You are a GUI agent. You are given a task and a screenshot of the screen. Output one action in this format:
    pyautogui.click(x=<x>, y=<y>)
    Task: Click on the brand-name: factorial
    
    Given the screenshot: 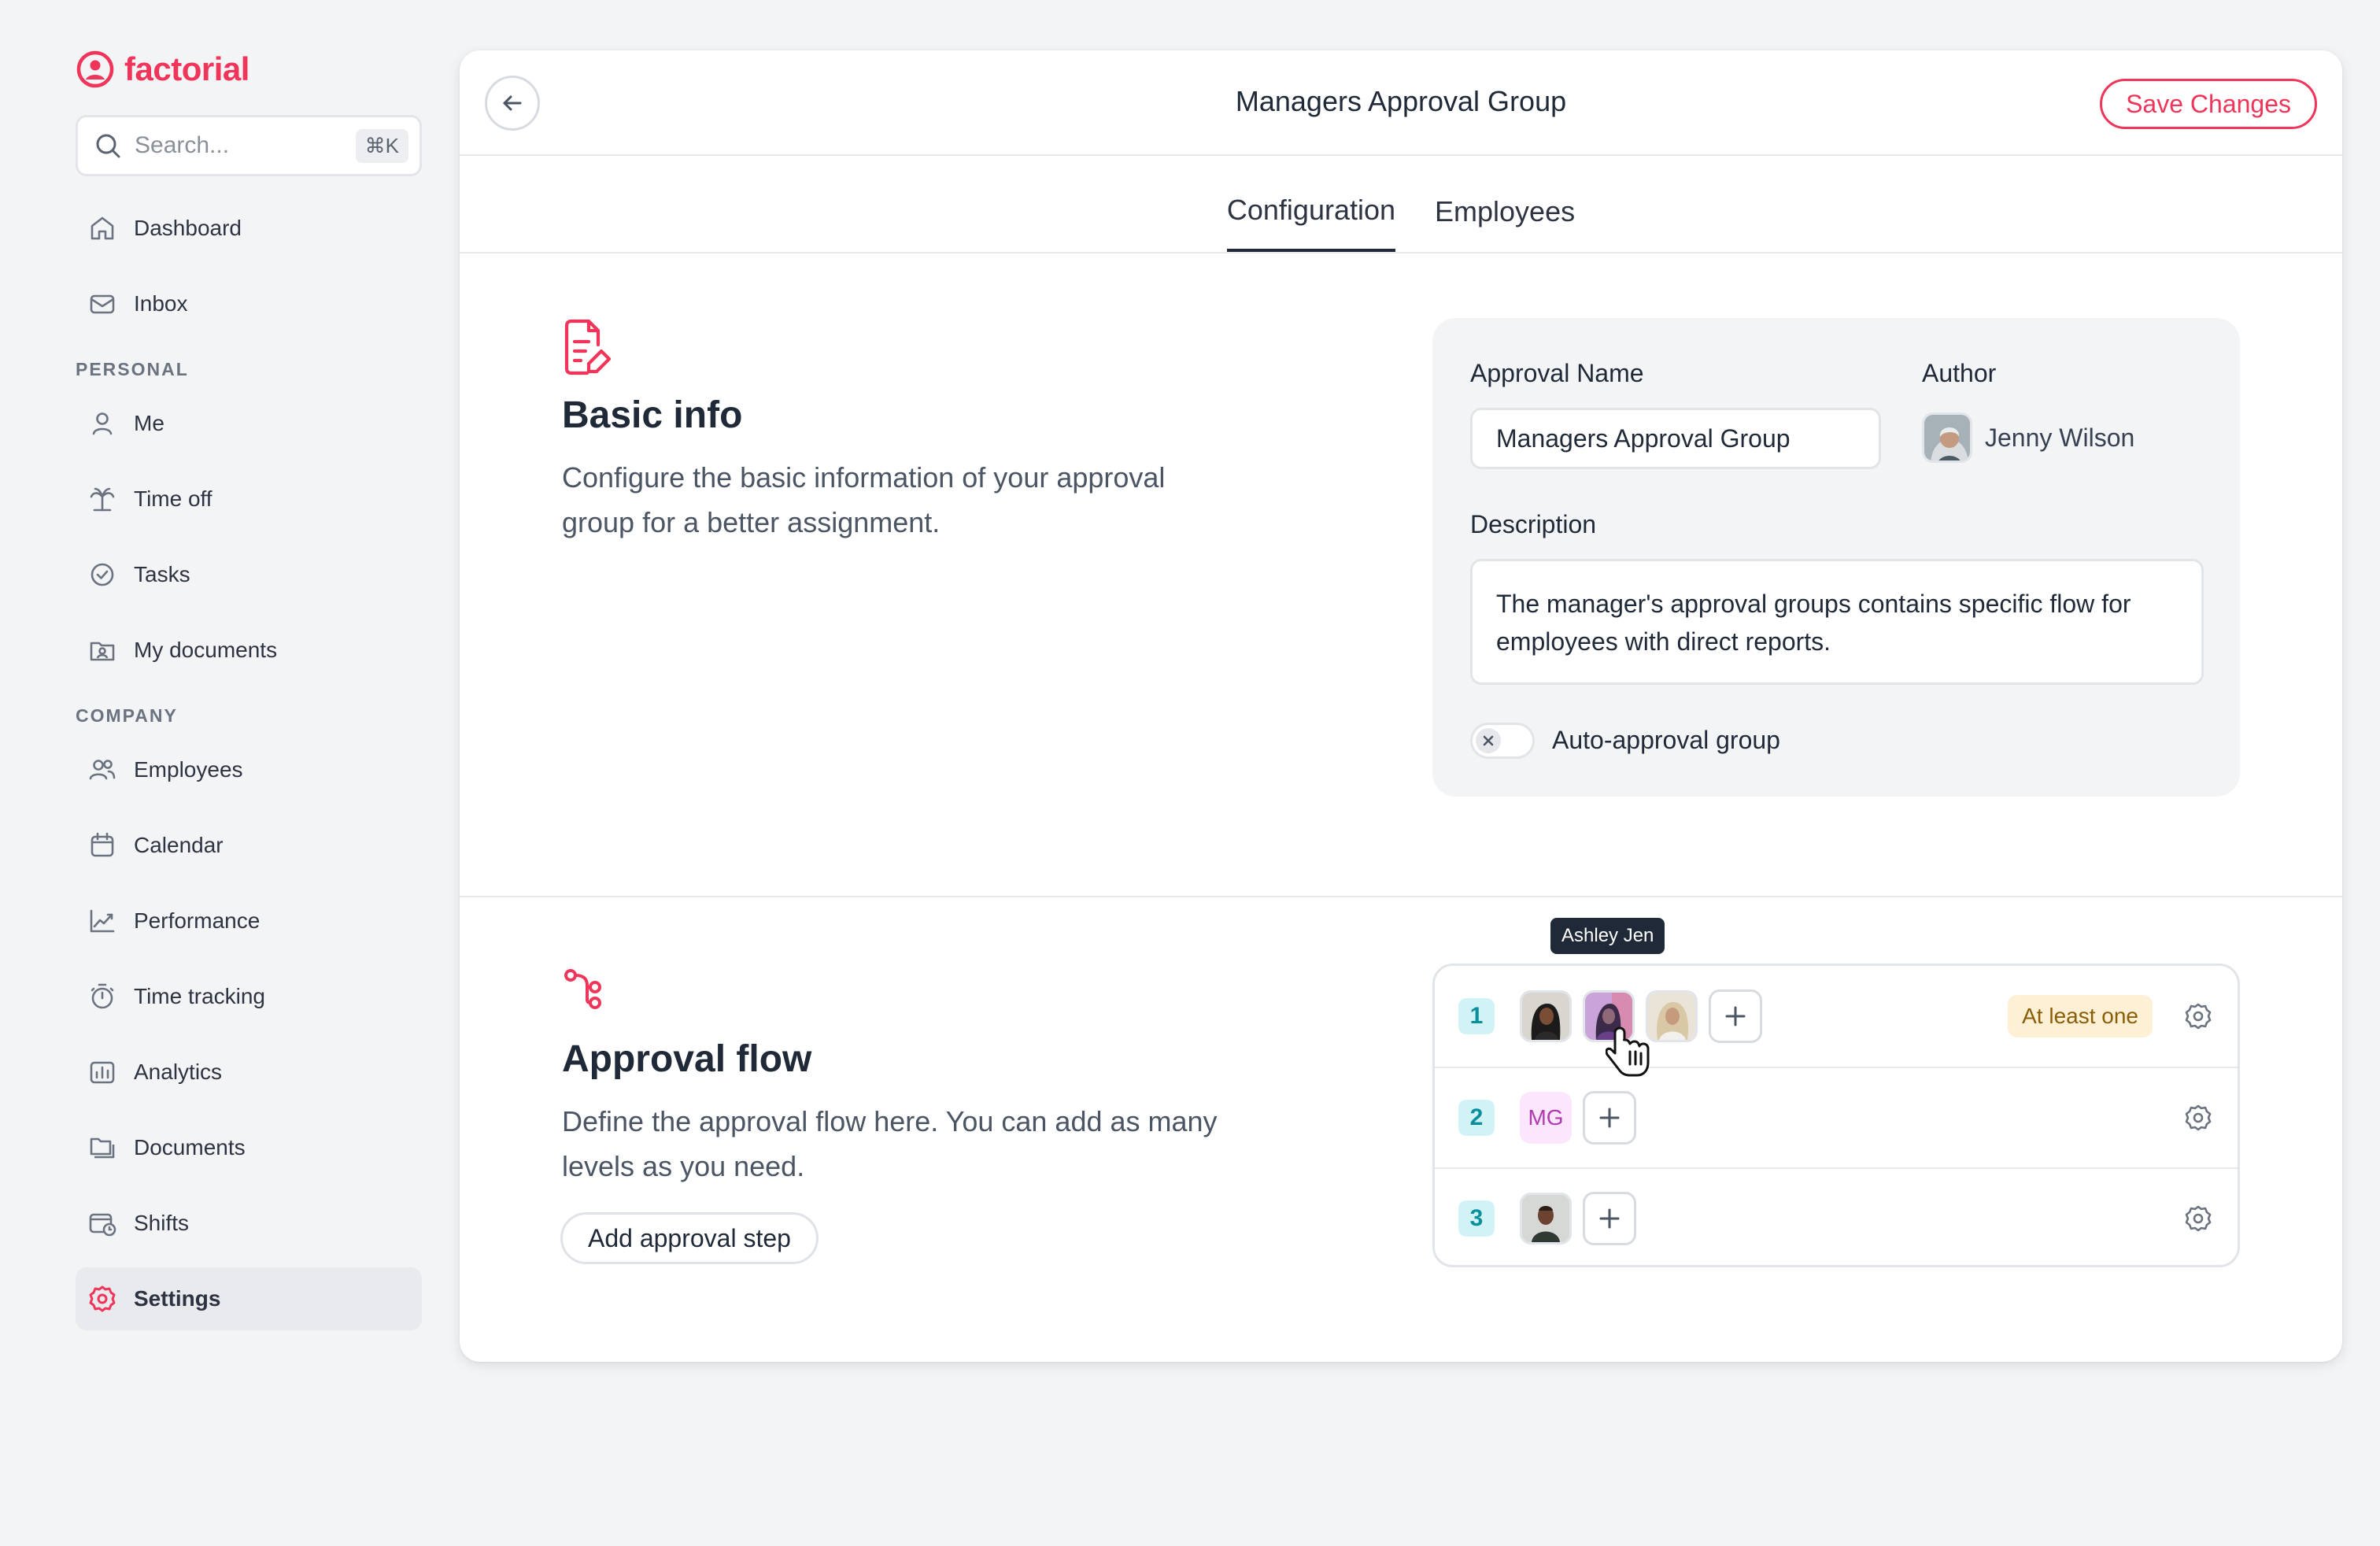 What is the action you would take?
    pyautogui.click(x=186, y=68)
    